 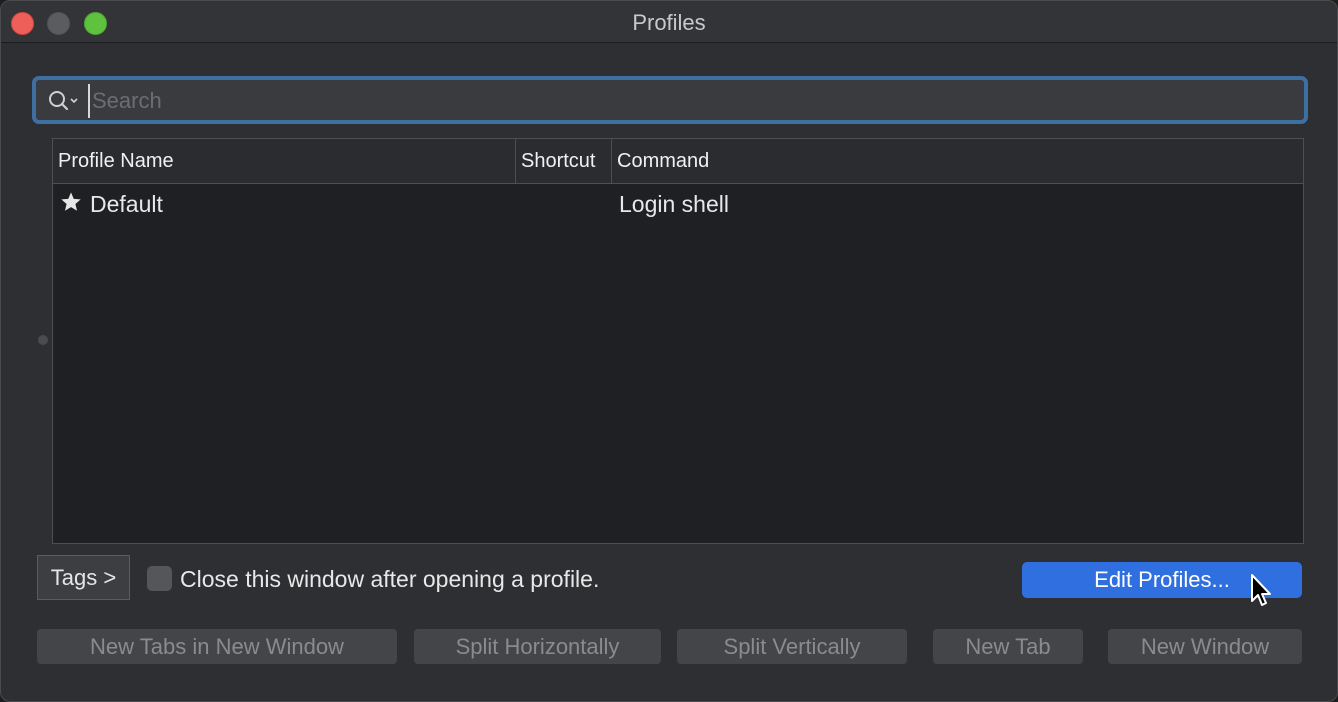 What do you see at coordinates (537, 646) in the screenshot?
I see `split-horizontally-button: Split Horizontally` at bounding box center [537, 646].